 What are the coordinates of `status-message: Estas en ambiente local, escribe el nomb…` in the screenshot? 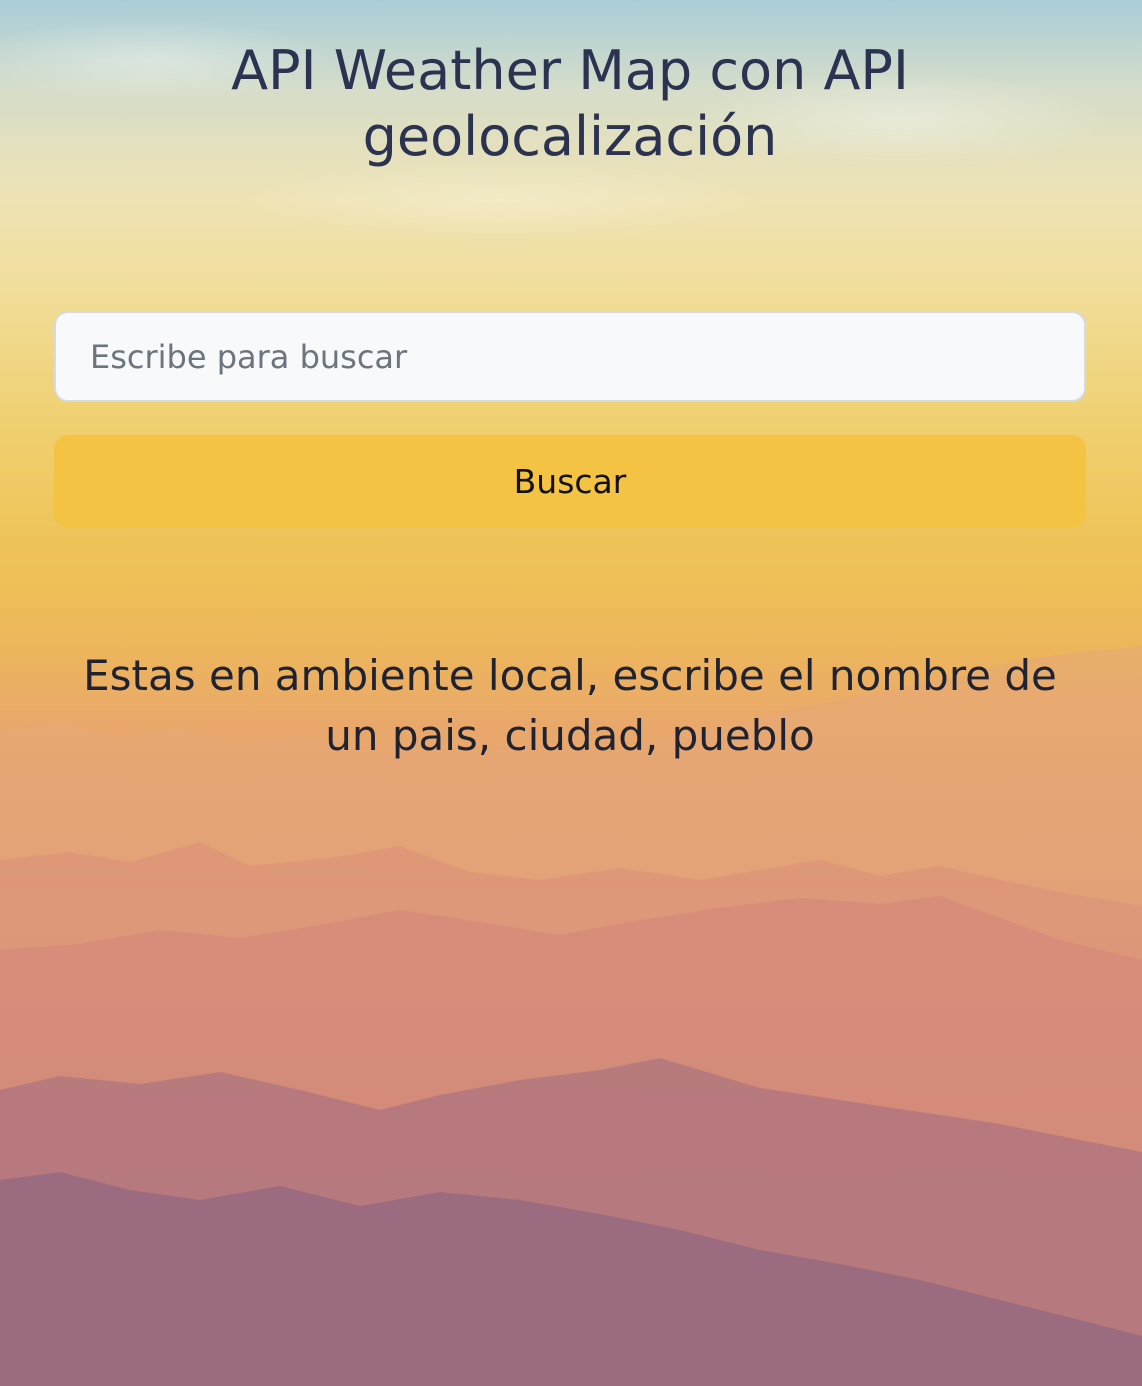 It's located at (570, 705).